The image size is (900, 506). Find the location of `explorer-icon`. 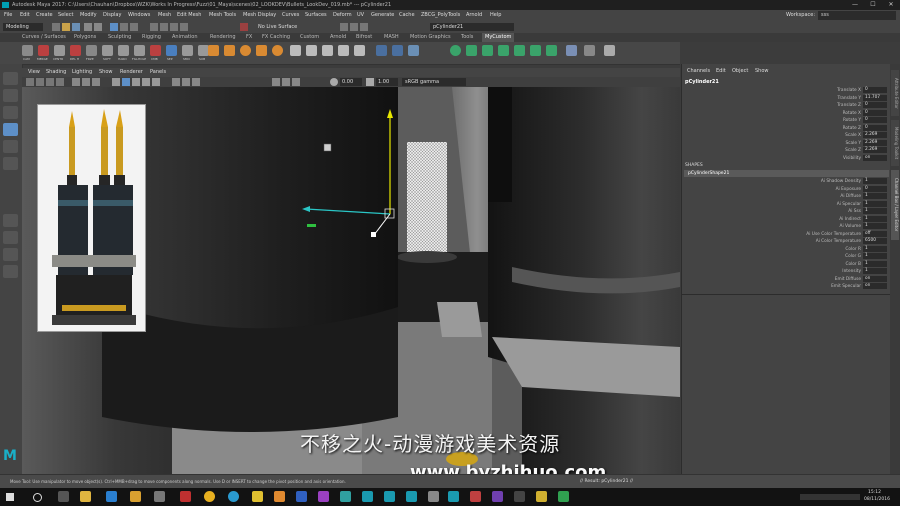

explorer-icon is located at coordinates (85, 496).